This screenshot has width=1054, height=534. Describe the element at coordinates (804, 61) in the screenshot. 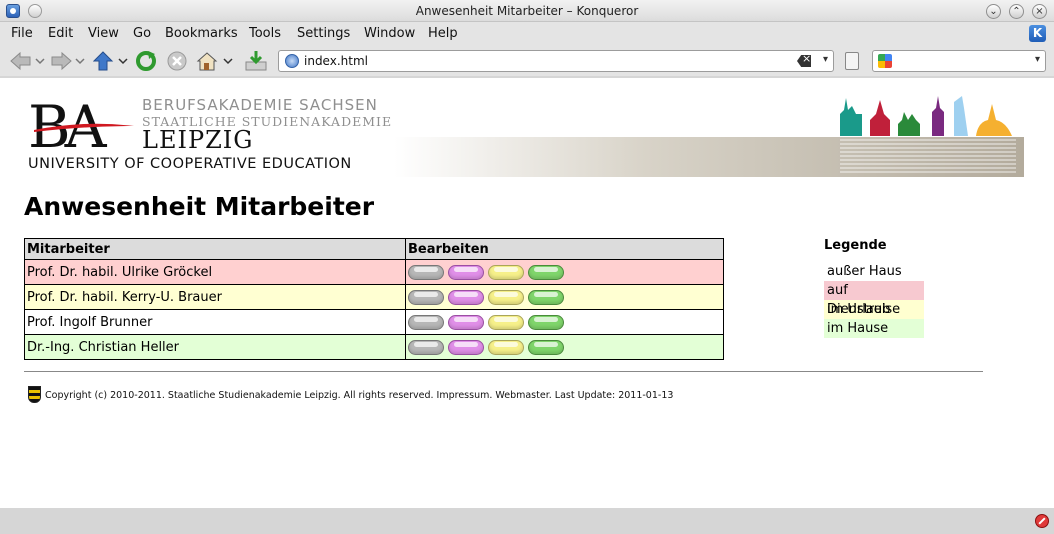

I see `clear-url-icon` at that location.